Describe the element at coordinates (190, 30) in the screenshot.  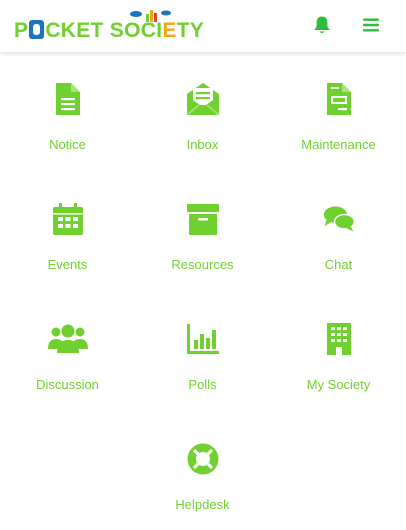
I see `logo-letters-3: TY` at that location.